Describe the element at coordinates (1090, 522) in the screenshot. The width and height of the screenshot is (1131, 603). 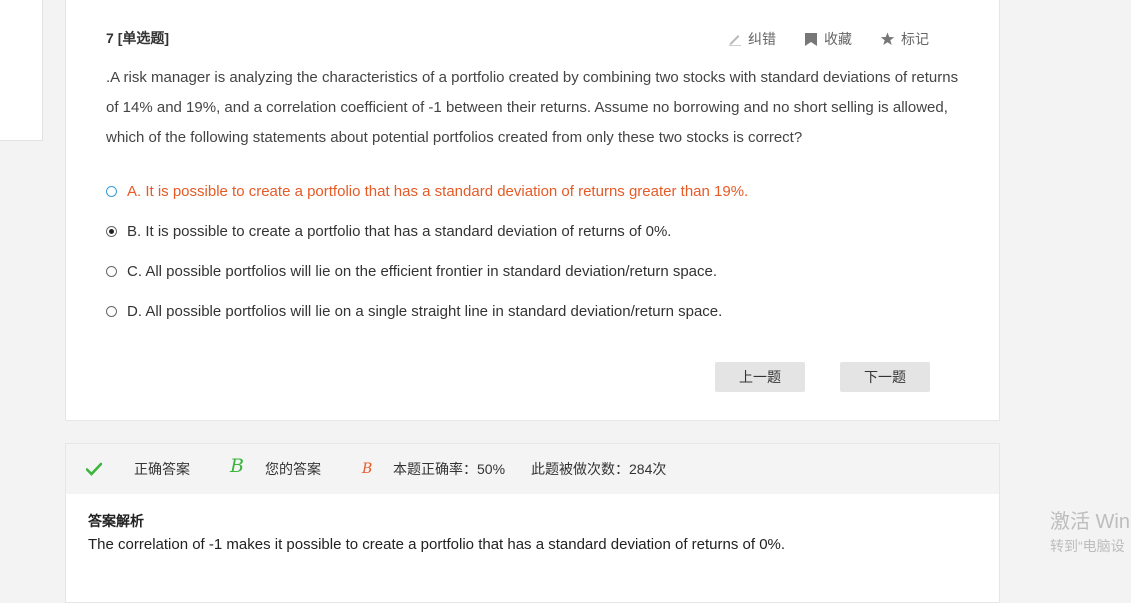
I see `watermark-line1: 激活 Win` at that location.